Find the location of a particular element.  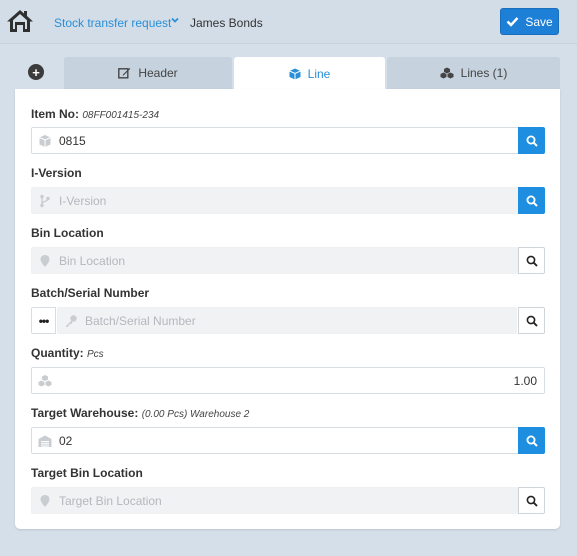

item-no-input: 0815 is located at coordinates (275, 140).